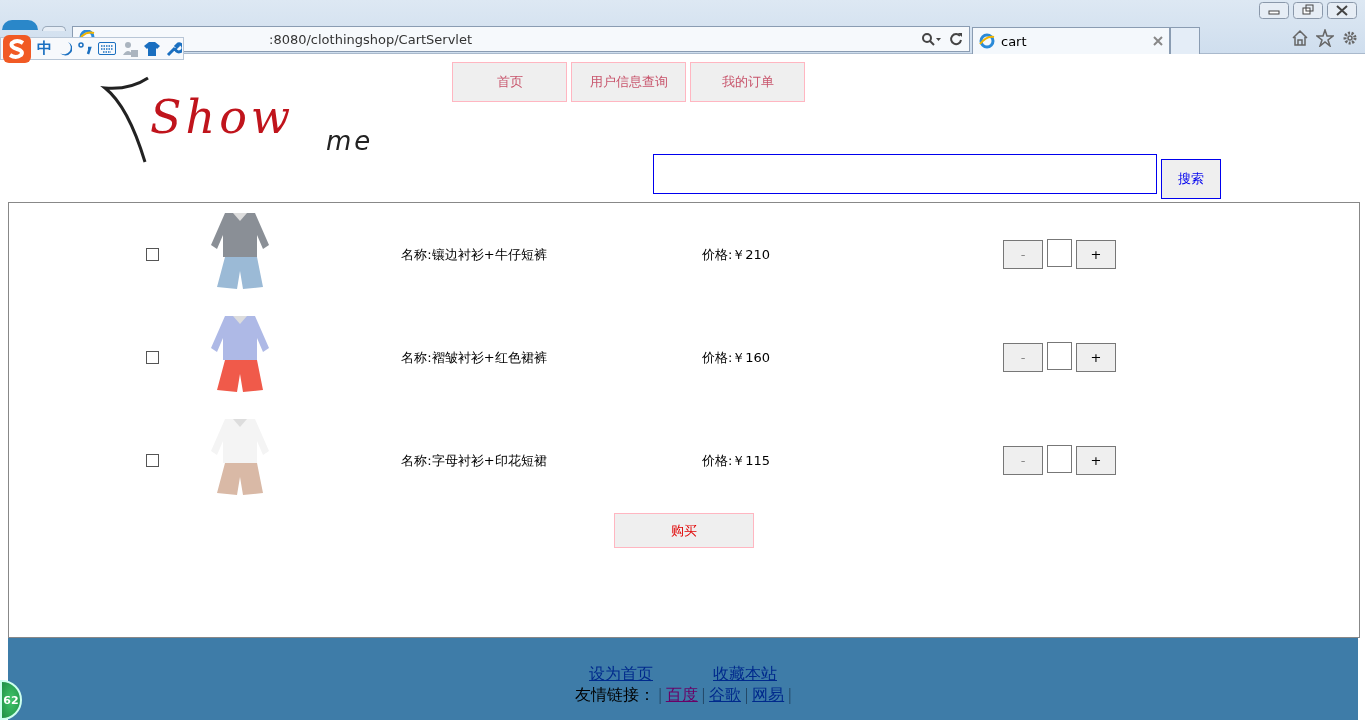  Describe the element at coordinates (474, 254) in the screenshot. I see `product-name: 名称:镶边衬衫+牛仔短裤` at that location.